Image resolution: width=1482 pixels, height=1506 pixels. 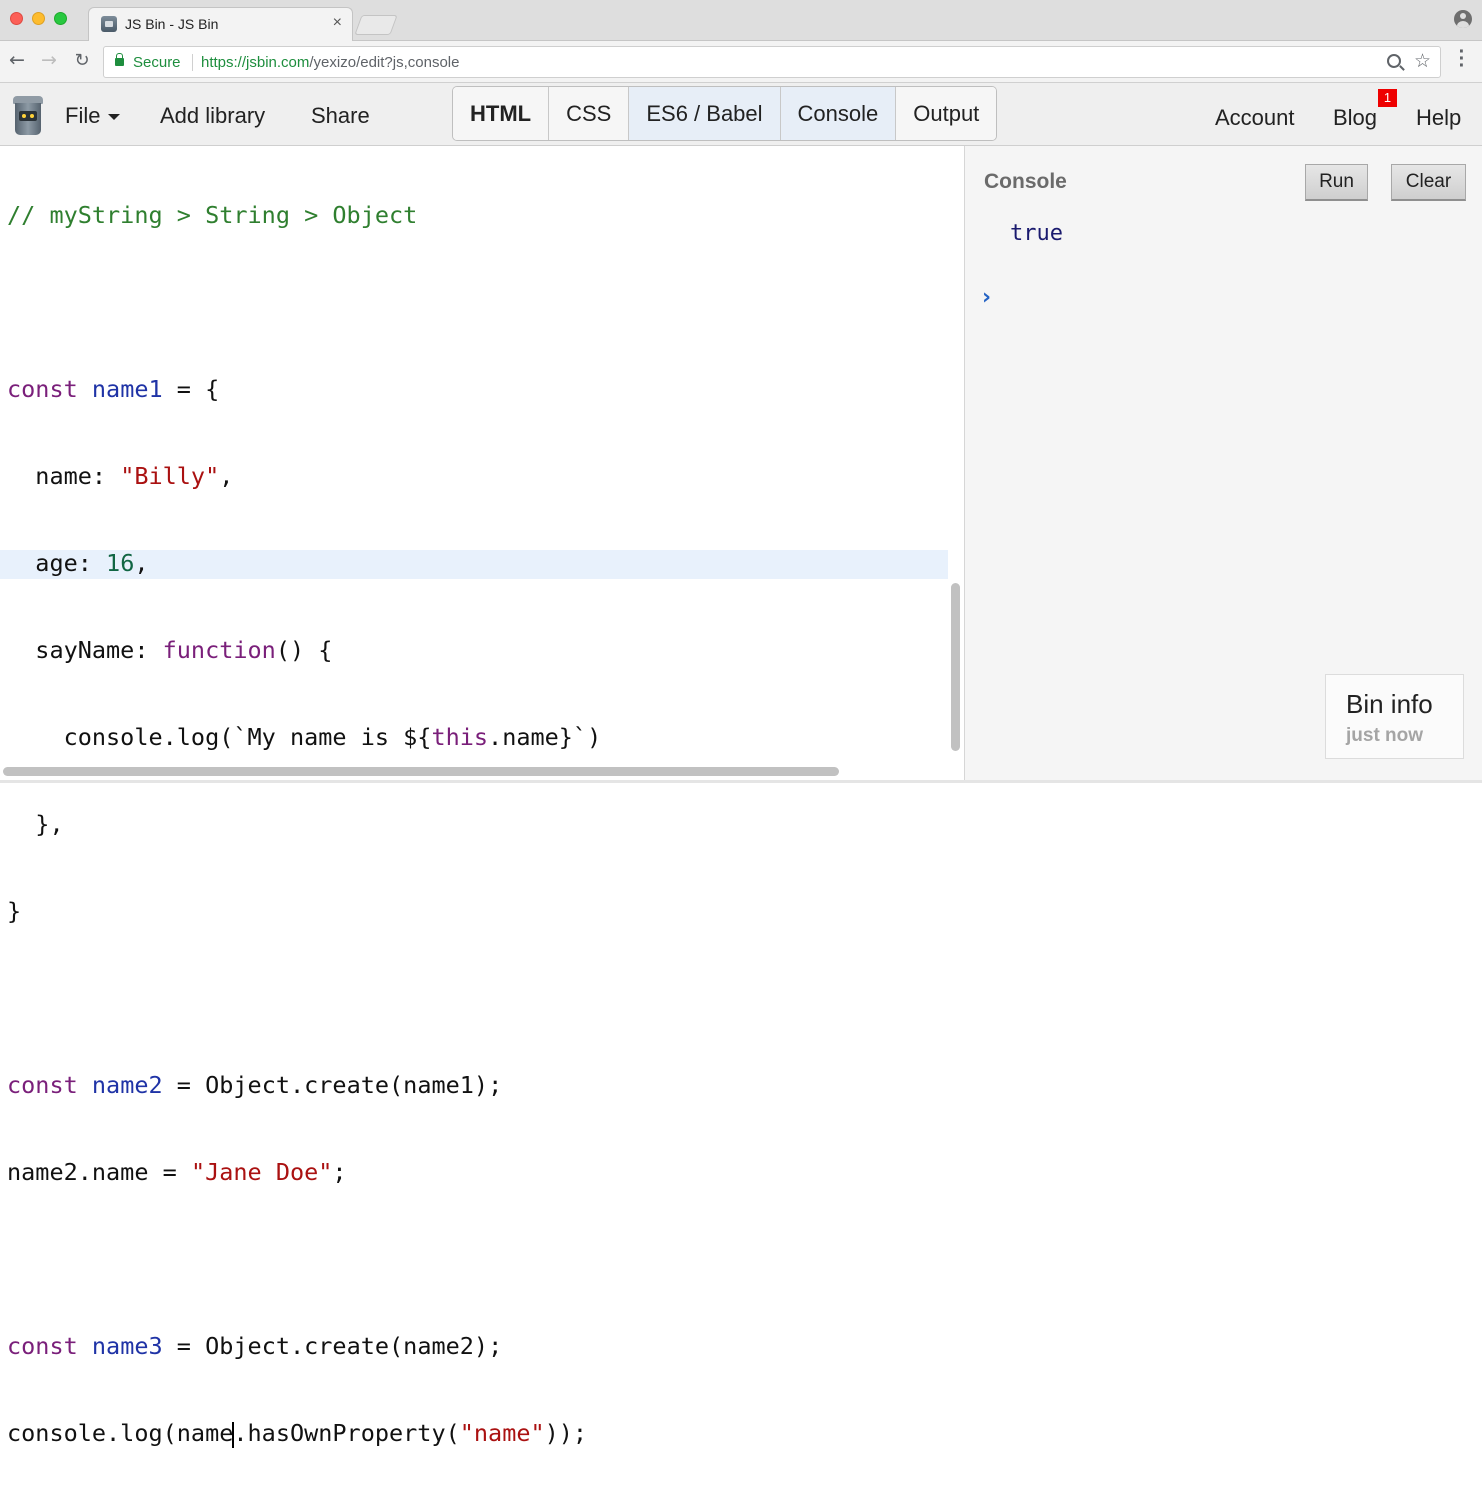 What do you see at coordinates (705, 113) in the screenshot?
I see `panel-js: ES6 / Babel` at bounding box center [705, 113].